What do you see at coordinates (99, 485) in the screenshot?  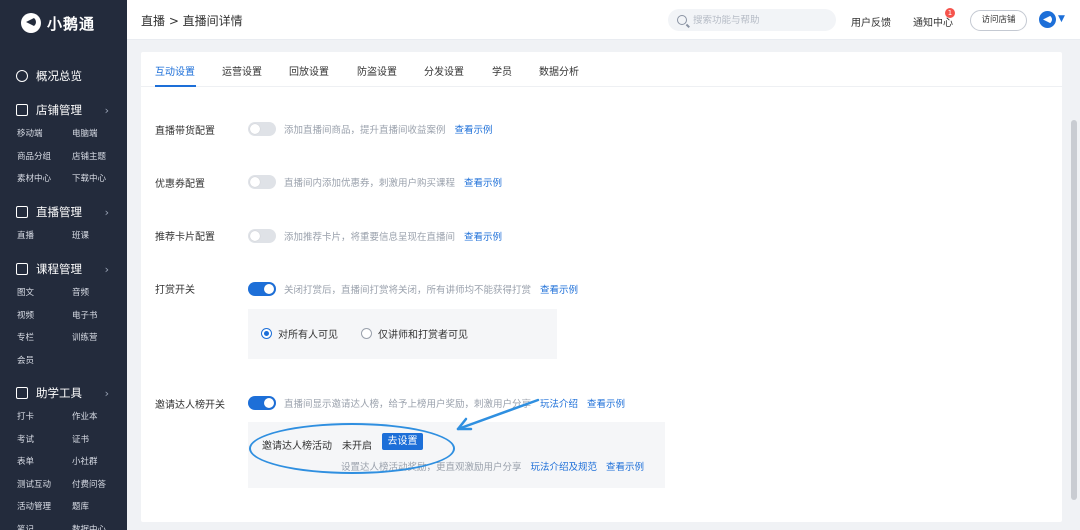 I see `sidebar-item: 付费问答` at bounding box center [99, 485].